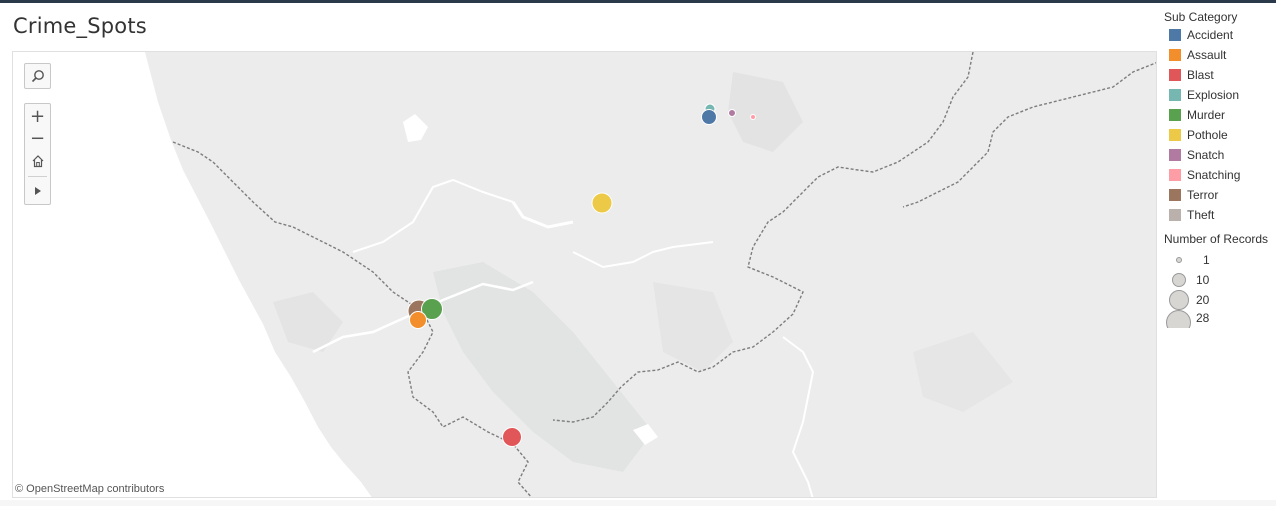 Image resolution: width=1276 pixels, height=506 pixels. What do you see at coordinates (732, 113) in the screenshot?
I see `point-snatch` at bounding box center [732, 113].